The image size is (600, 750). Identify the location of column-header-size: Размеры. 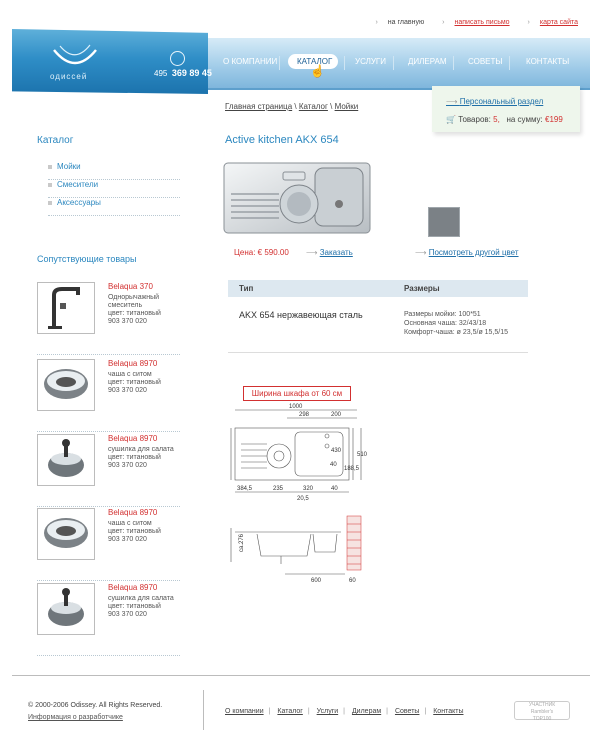
(422, 288).